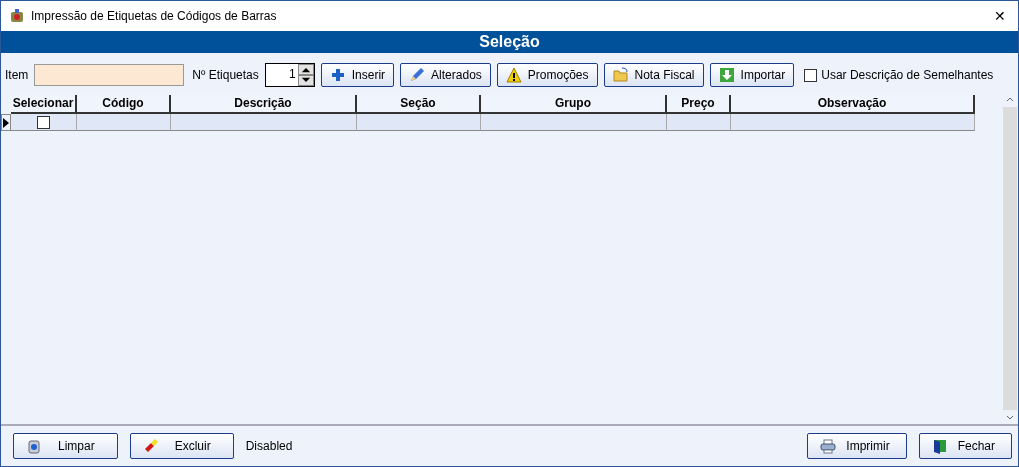 The width and height of the screenshot is (1019, 467). I want to click on folder-icon, so click(620, 75).